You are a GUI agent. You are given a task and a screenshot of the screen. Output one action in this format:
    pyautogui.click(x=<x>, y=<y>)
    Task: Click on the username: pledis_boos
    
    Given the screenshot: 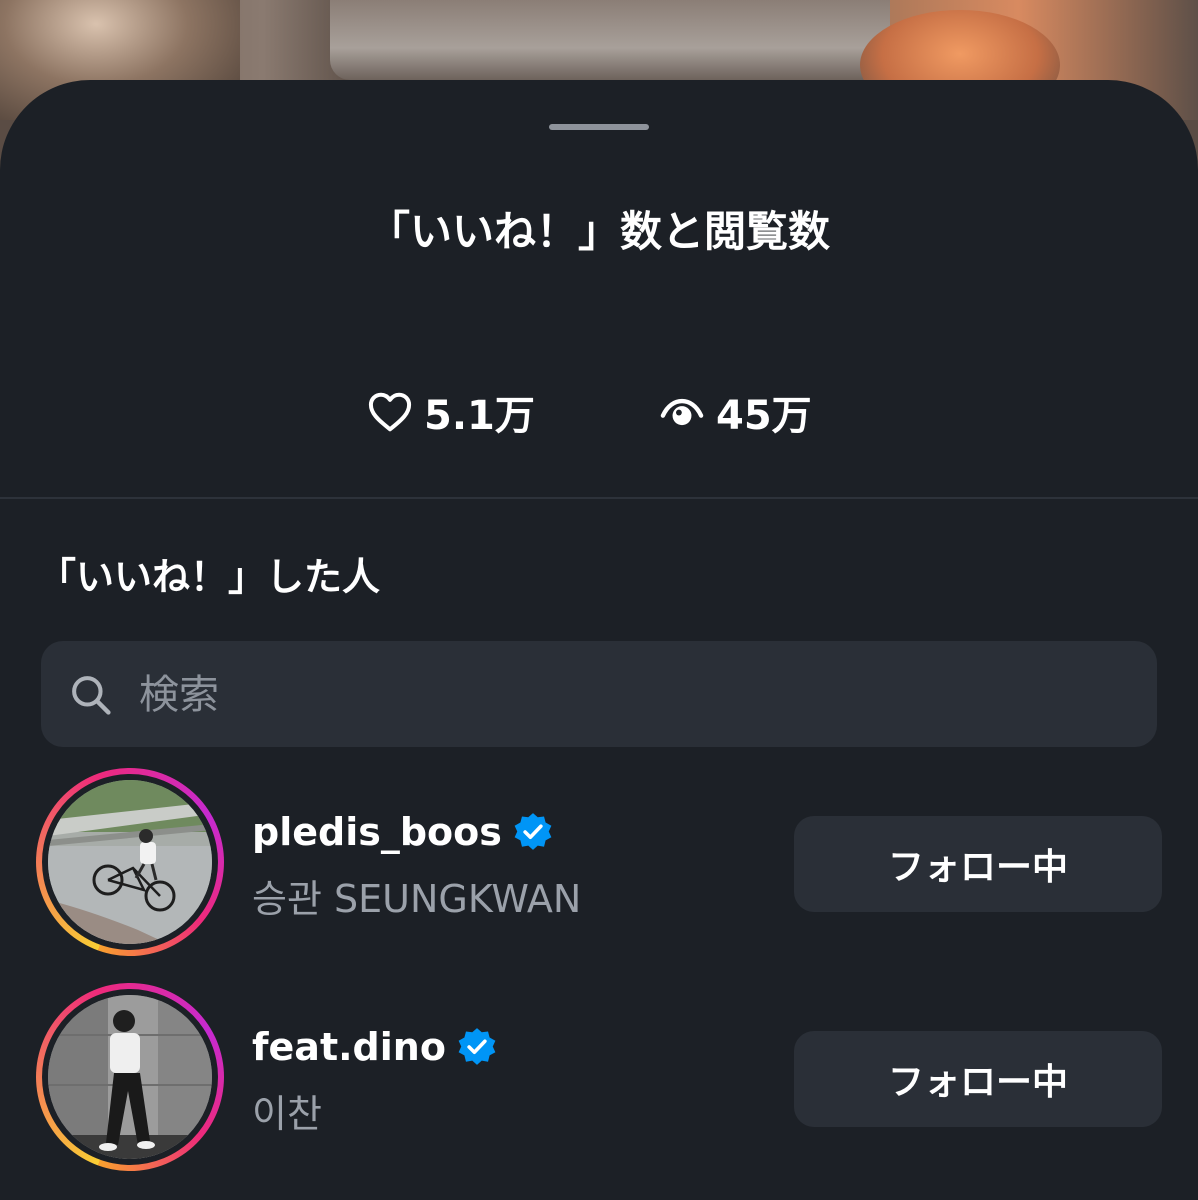 What is the action you would take?
    pyautogui.click(x=403, y=832)
    